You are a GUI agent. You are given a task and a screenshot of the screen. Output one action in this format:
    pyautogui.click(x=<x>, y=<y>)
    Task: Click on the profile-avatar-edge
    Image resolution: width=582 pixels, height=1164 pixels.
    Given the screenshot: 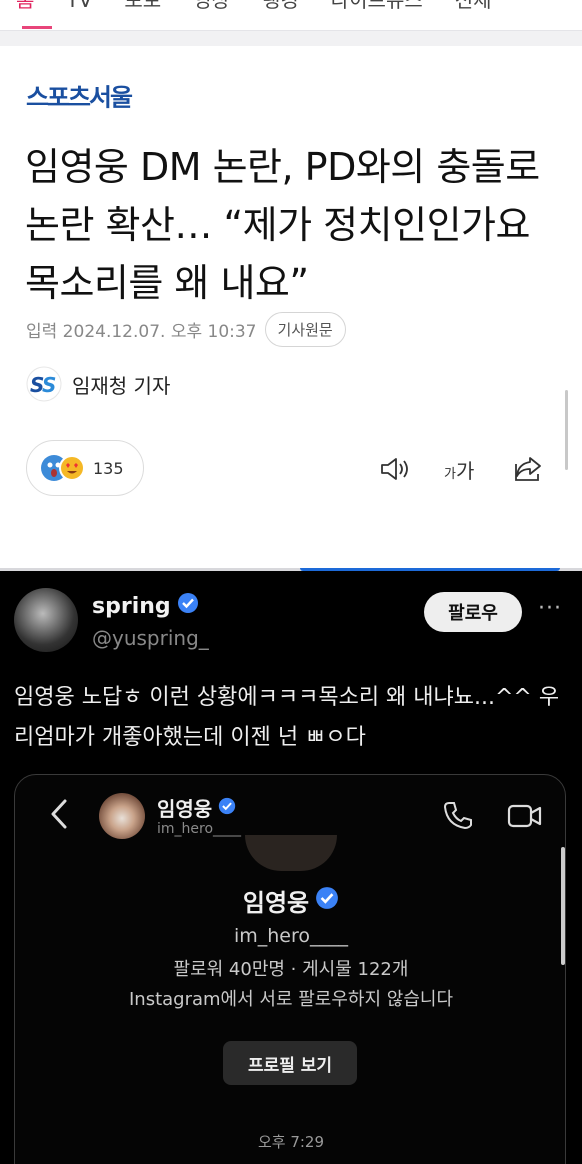 What is the action you would take?
    pyautogui.click(x=291, y=853)
    